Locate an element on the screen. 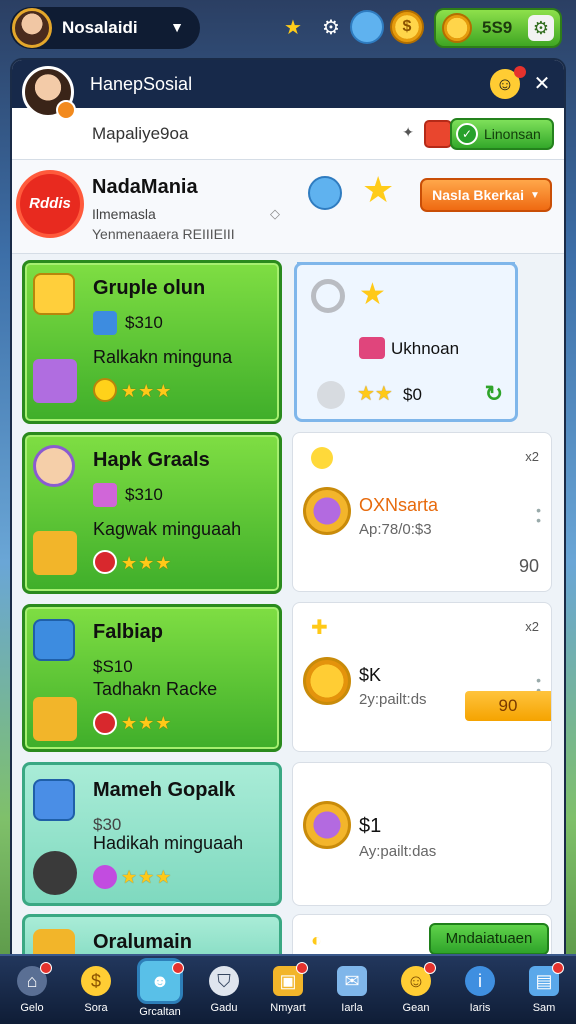 The image size is (576, 1024). sparkle-icon: ✚ is located at coordinates (319, 628).